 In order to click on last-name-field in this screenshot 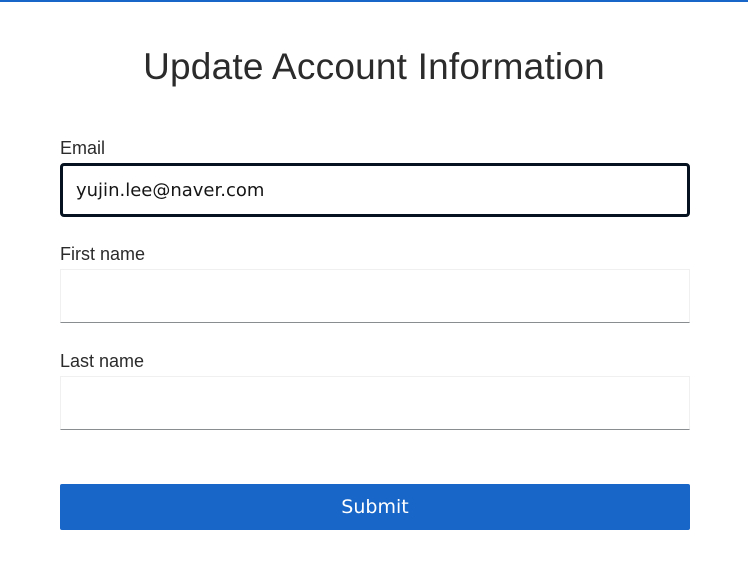, I will do `click(375, 403)`.